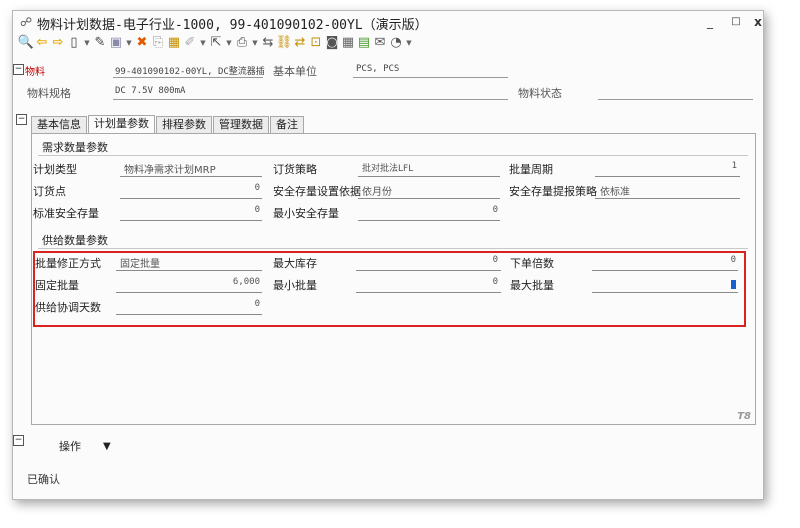  I want to click on status-label: 物料状态, so click(540, 93).